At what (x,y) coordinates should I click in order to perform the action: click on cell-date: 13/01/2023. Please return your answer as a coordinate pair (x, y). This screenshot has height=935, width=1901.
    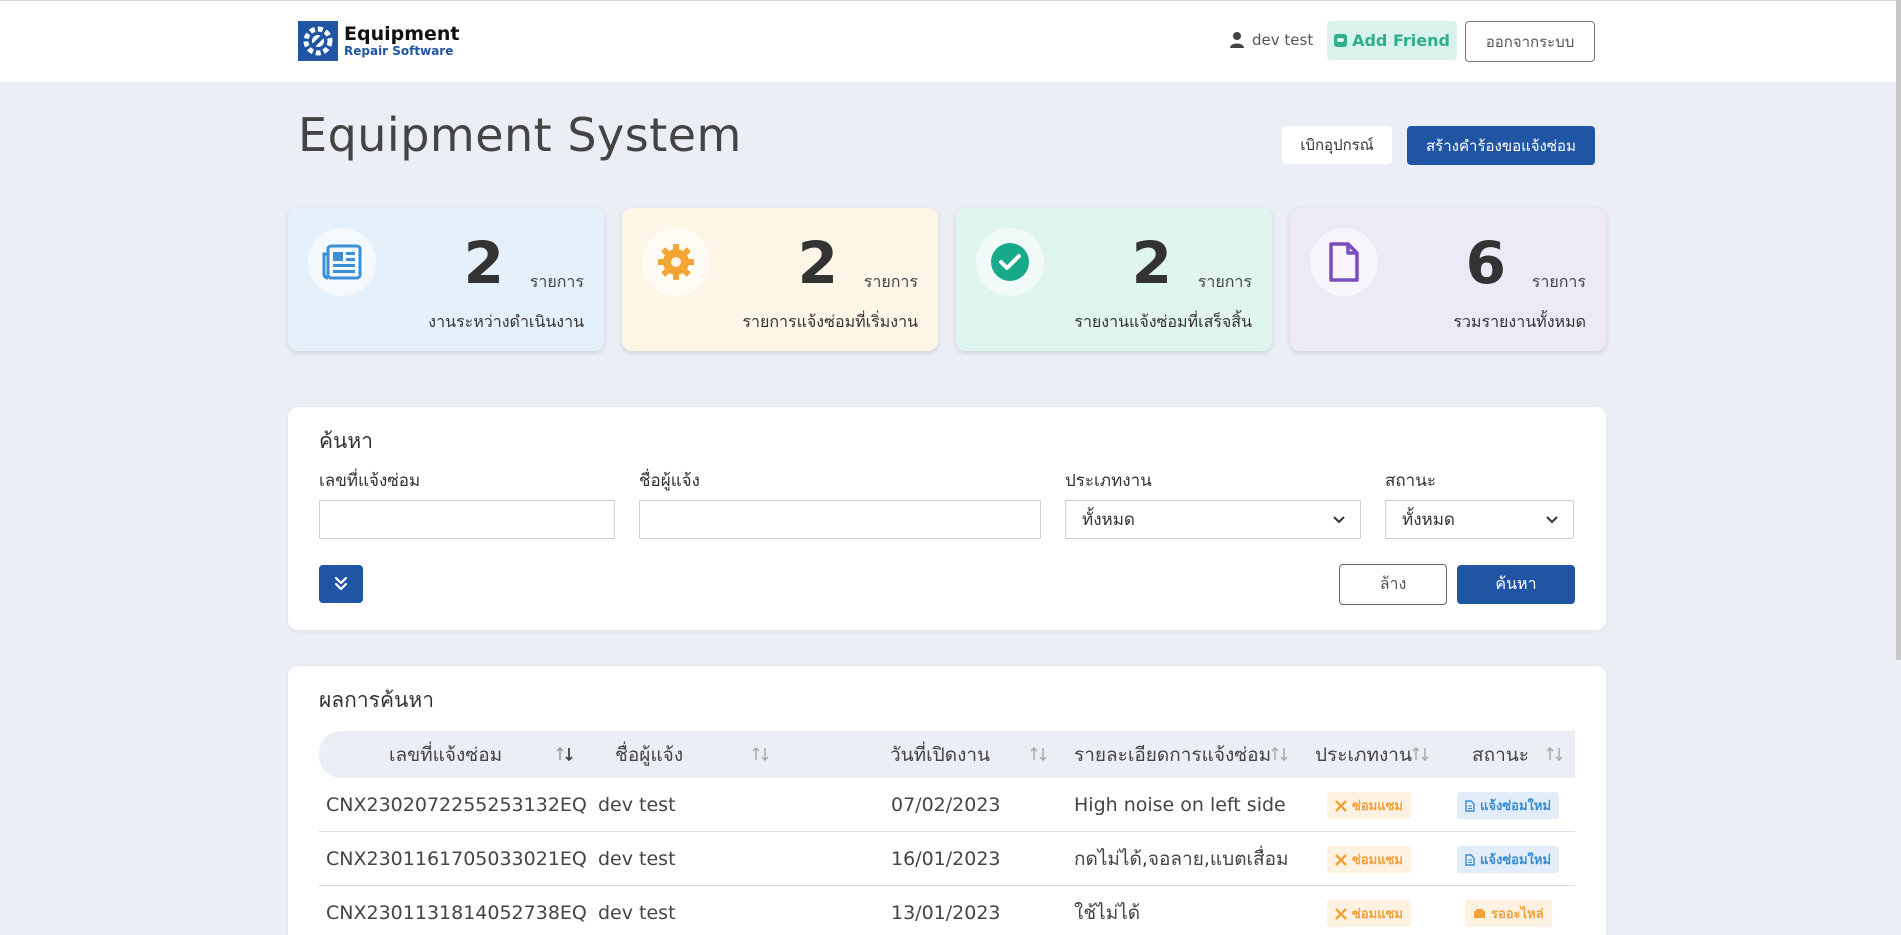
    Looking at the image, I should click on (946, 913).